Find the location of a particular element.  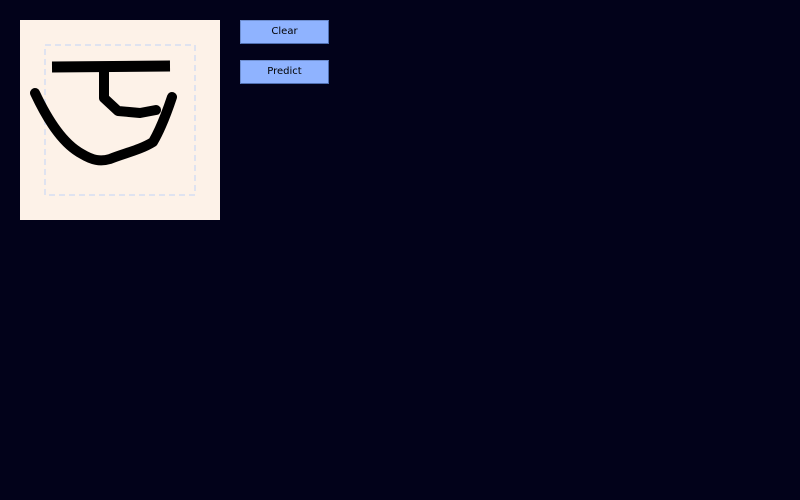

ink-stroke-top-bar is located at coordinates (111, 66).